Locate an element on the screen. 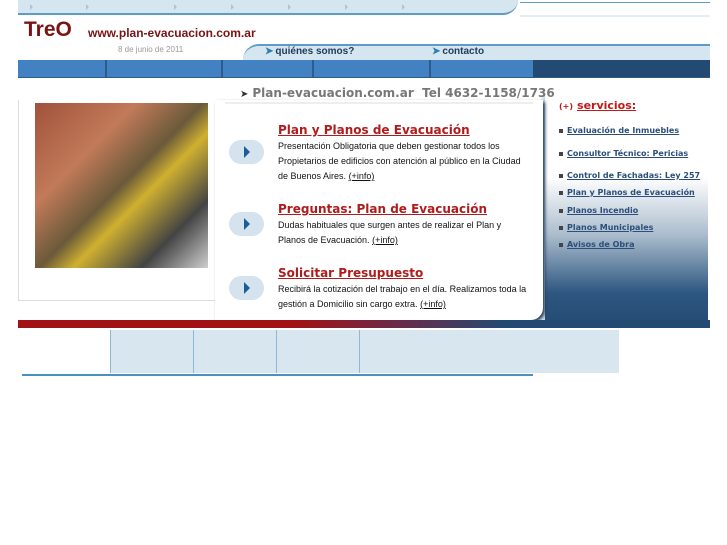 The width and height of the screenshot is (727, 545). footer-boxes is located at coordinates (364, 351).